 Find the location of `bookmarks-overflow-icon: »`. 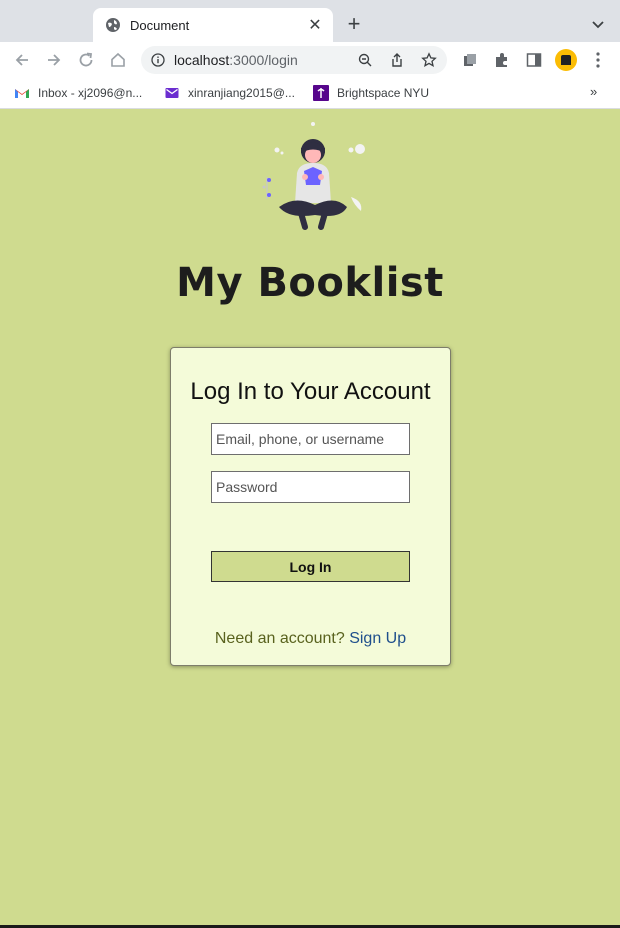

bookmarks-overflow-icon: » is located at coordinates (593, 91).